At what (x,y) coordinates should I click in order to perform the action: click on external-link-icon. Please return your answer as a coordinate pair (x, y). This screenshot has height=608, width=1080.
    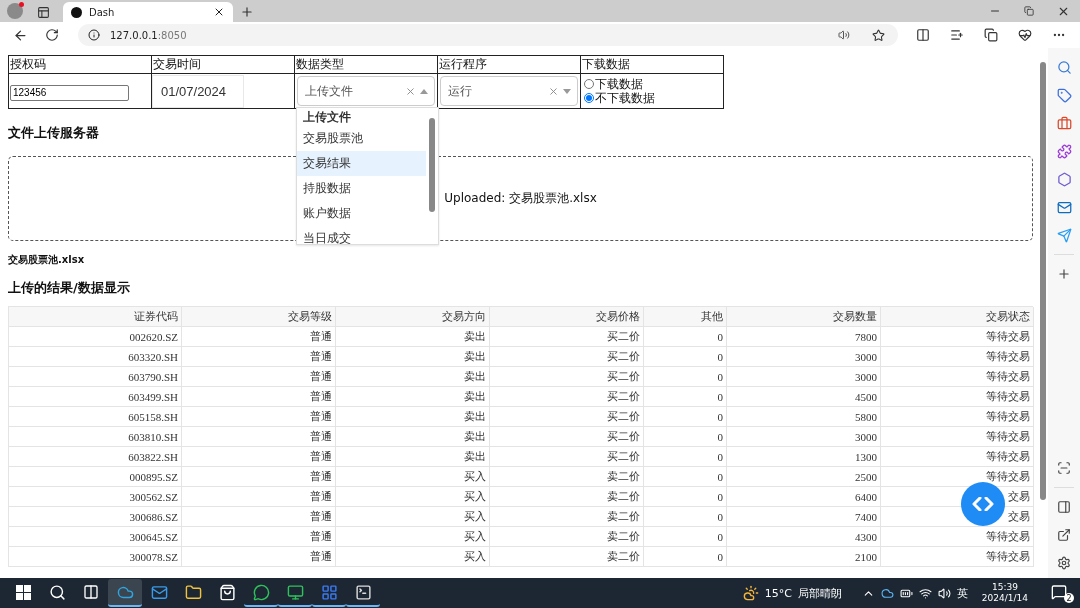
    Looking at the image, I should click on (1064, 535).